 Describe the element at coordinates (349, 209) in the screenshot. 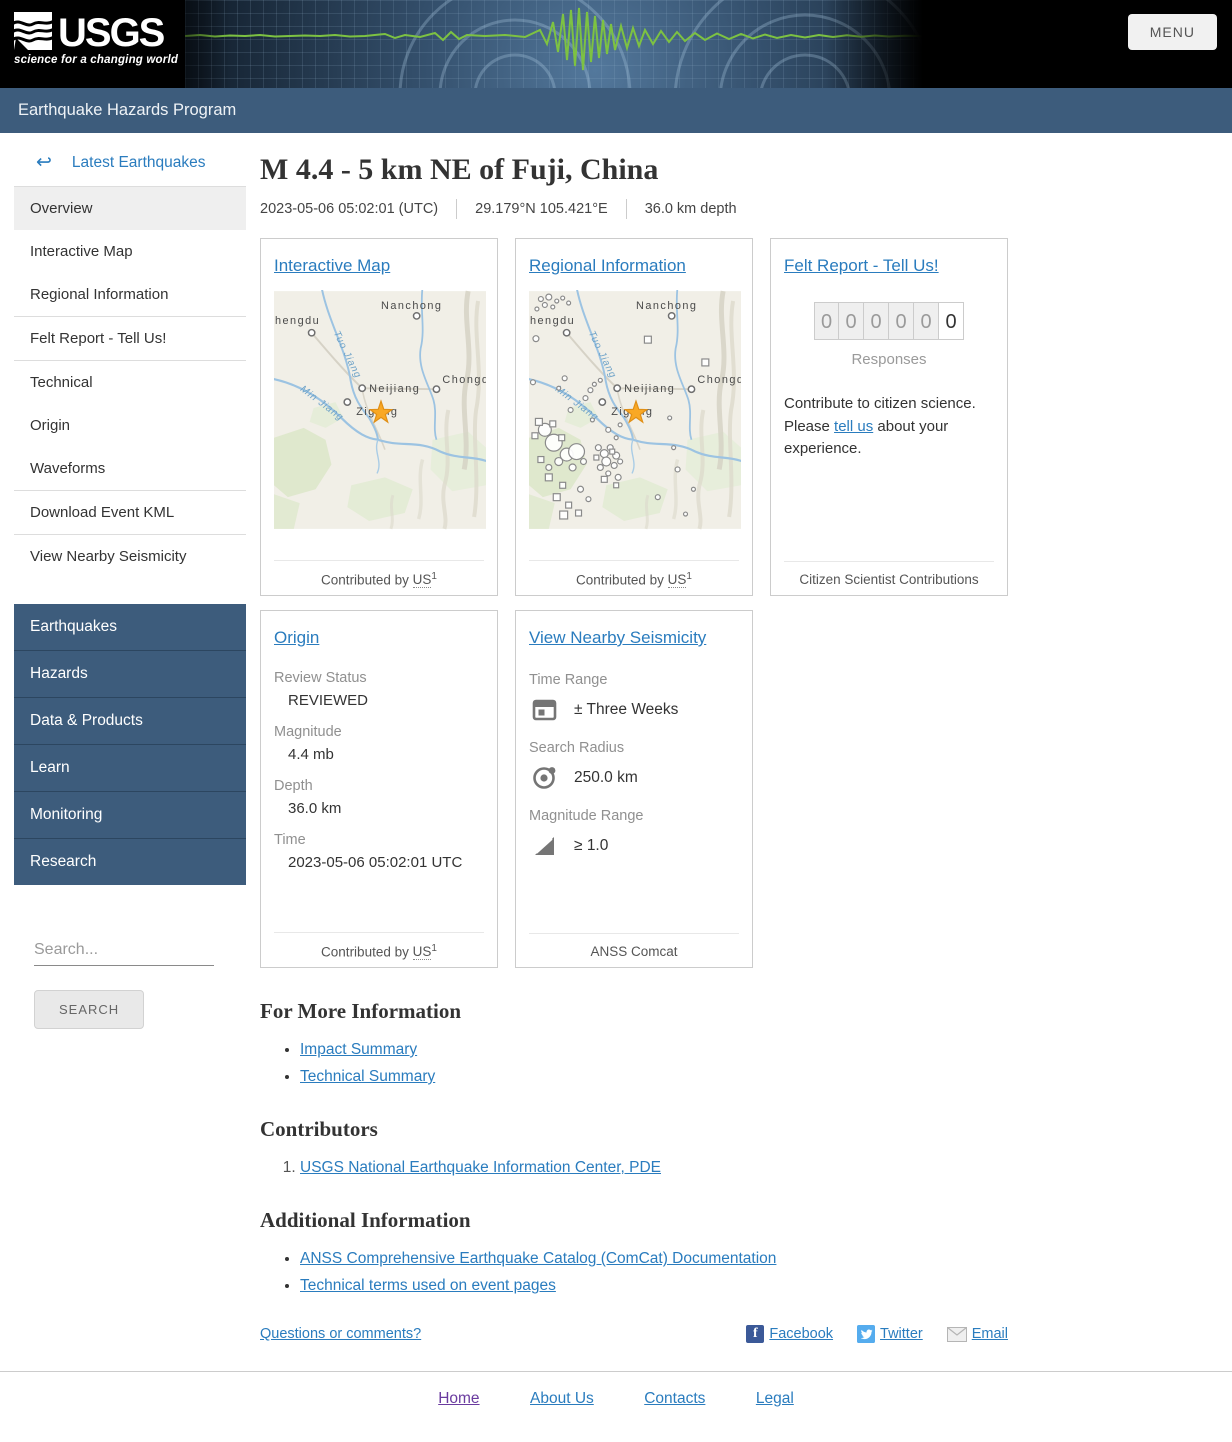

I see `event-time: 2023-05-06 05:02:01 (UTC)` at that location.